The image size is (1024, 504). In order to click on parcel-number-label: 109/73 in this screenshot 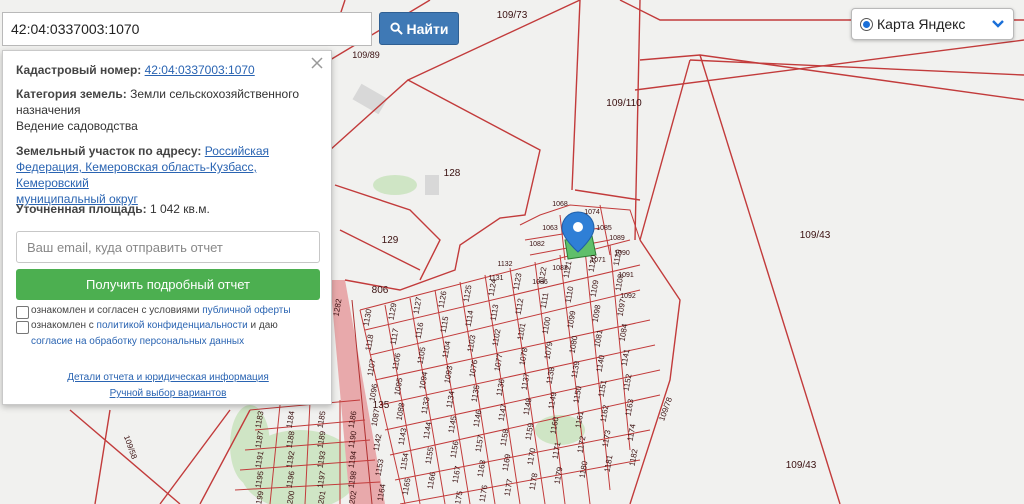, I will do `click(512, 15)`.